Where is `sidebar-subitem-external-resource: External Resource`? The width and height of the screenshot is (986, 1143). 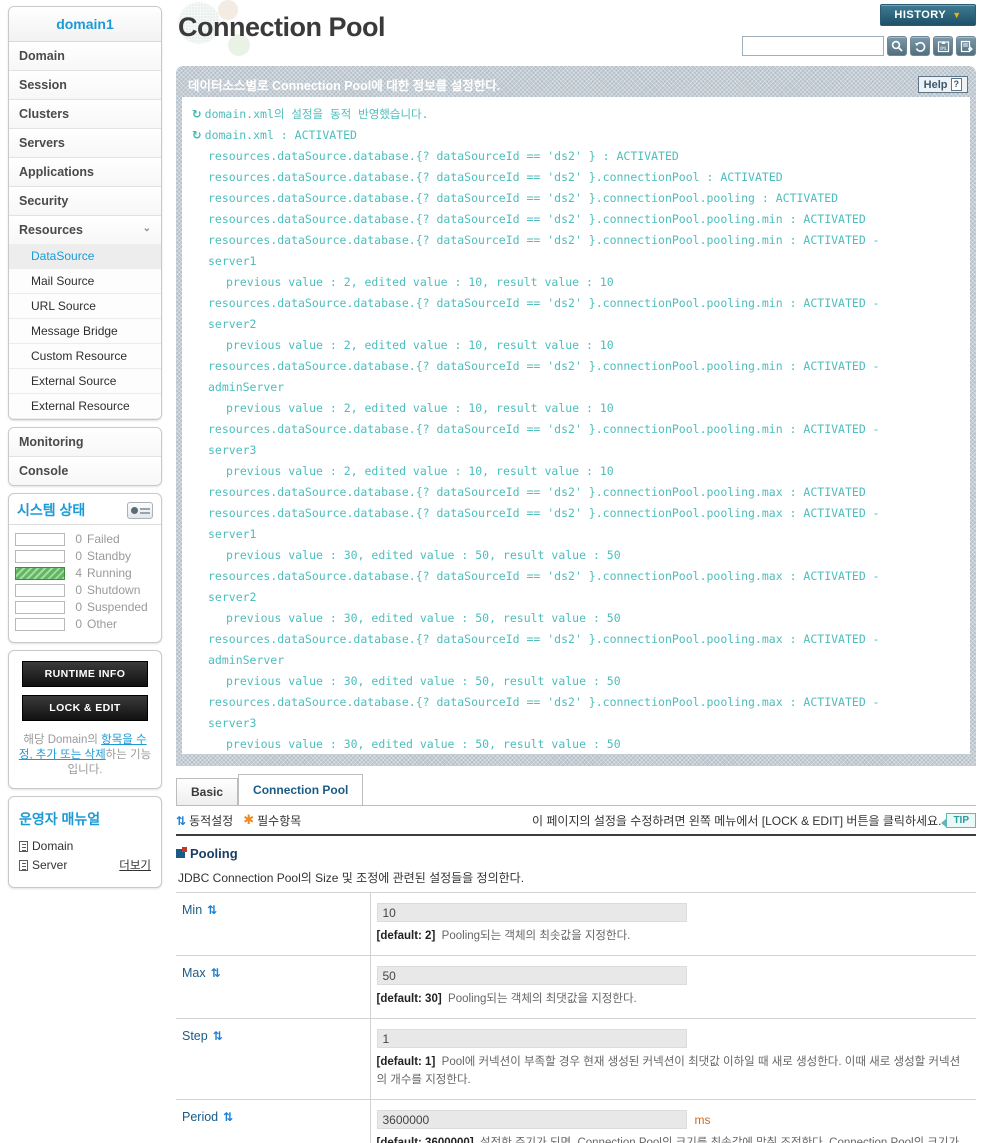 sidebar-subitem-external-resource: External Resource is located at coordinates (85, 406).